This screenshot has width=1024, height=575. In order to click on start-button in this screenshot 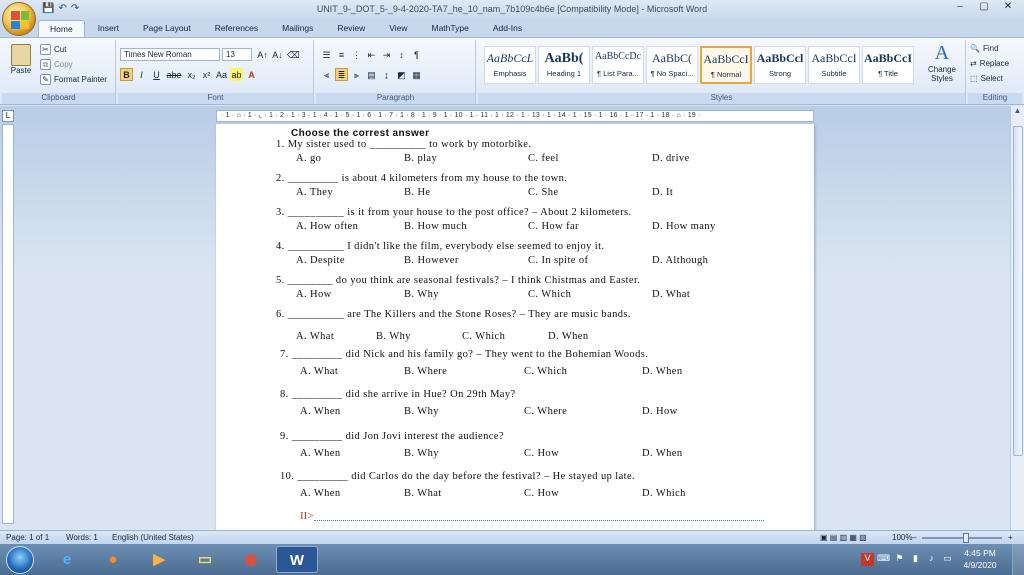, I will do `click(20, 560)`.